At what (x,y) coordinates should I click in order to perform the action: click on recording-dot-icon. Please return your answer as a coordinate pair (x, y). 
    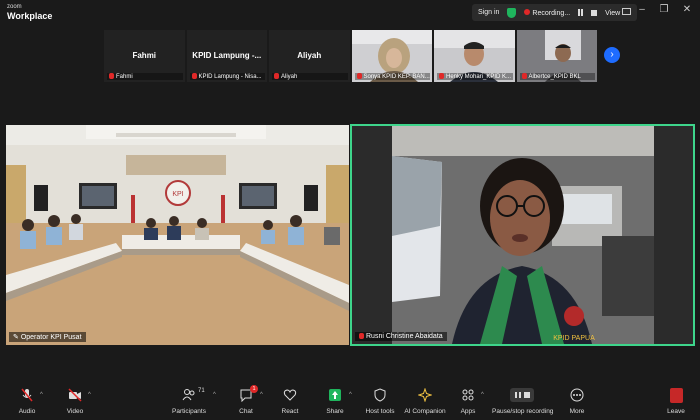
    Looking at the image, I should click on (527, 11).